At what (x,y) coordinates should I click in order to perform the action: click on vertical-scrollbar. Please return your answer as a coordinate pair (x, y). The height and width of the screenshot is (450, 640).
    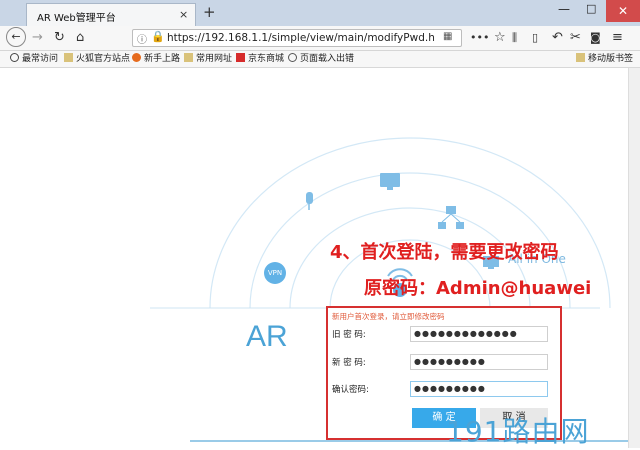
    Looking at the image, I should click on (634, 258).